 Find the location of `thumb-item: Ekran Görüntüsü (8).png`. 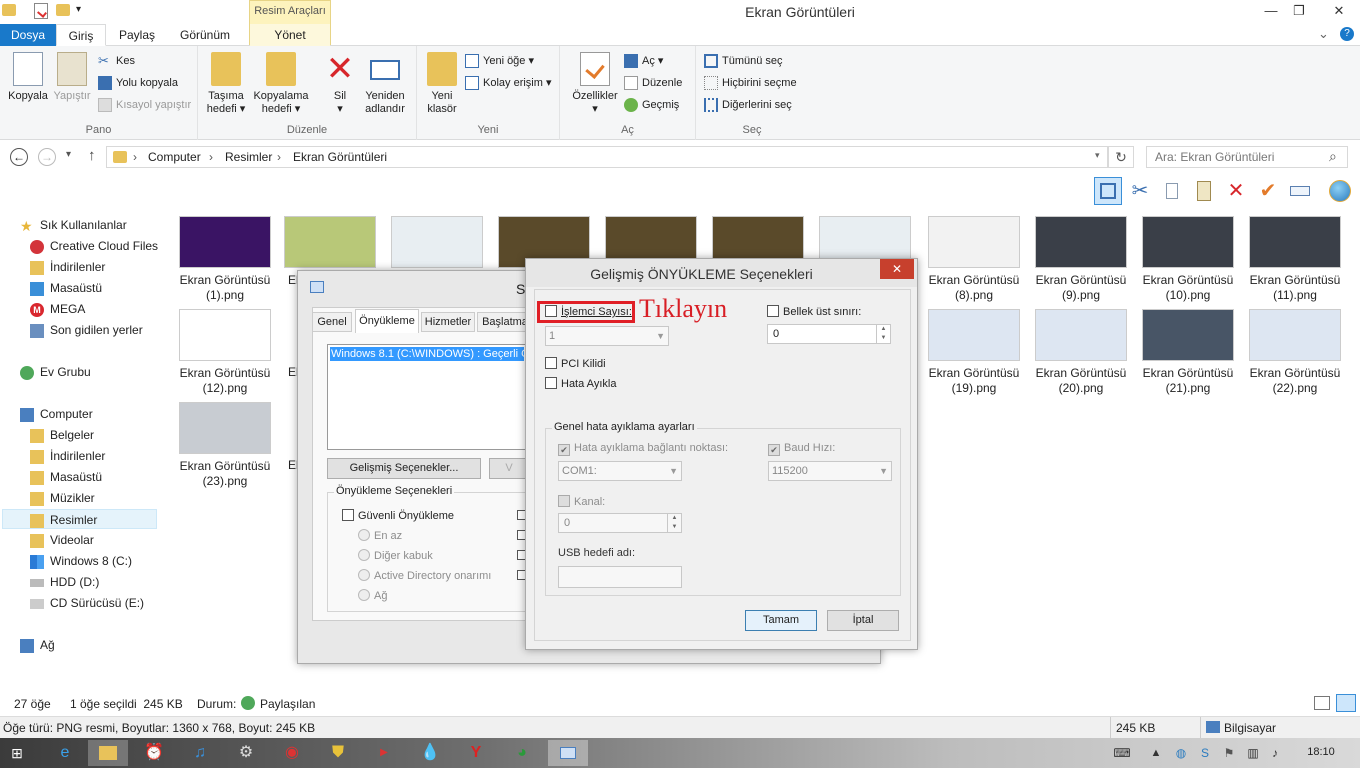

thumb-item: Ekran Görüntüsü (8).png is located at coordinates (974, 259).